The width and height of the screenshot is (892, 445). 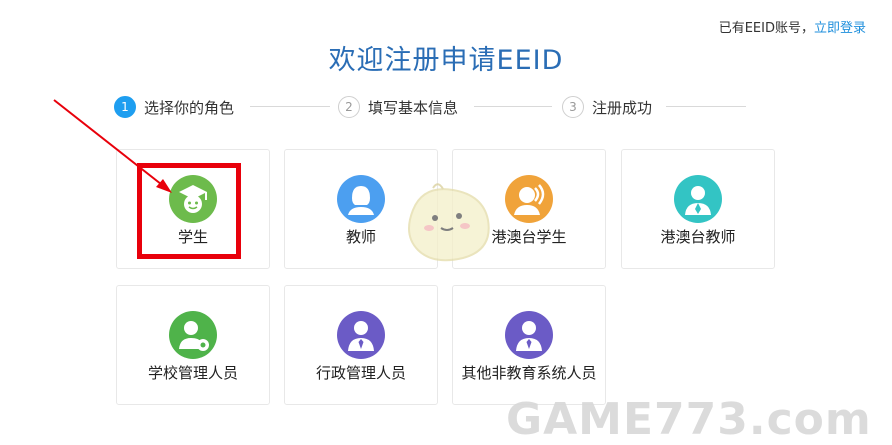 I want to click on role-label: 行政管理人员, so click(x=360, y=373).